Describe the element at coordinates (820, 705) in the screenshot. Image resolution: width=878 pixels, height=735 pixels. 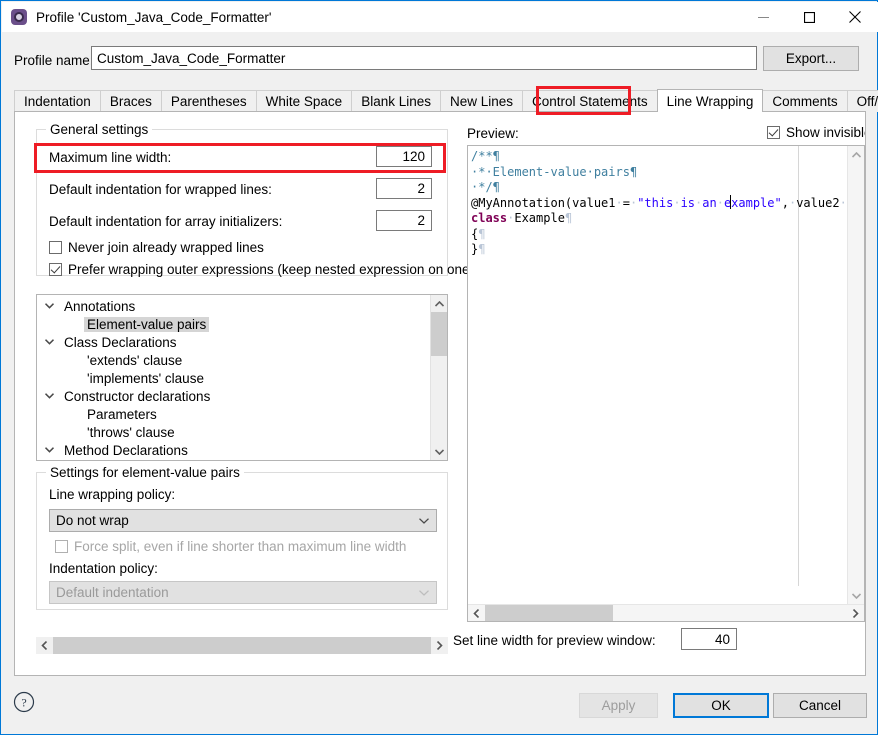
I see `cancel-button: Cancel` at that location.